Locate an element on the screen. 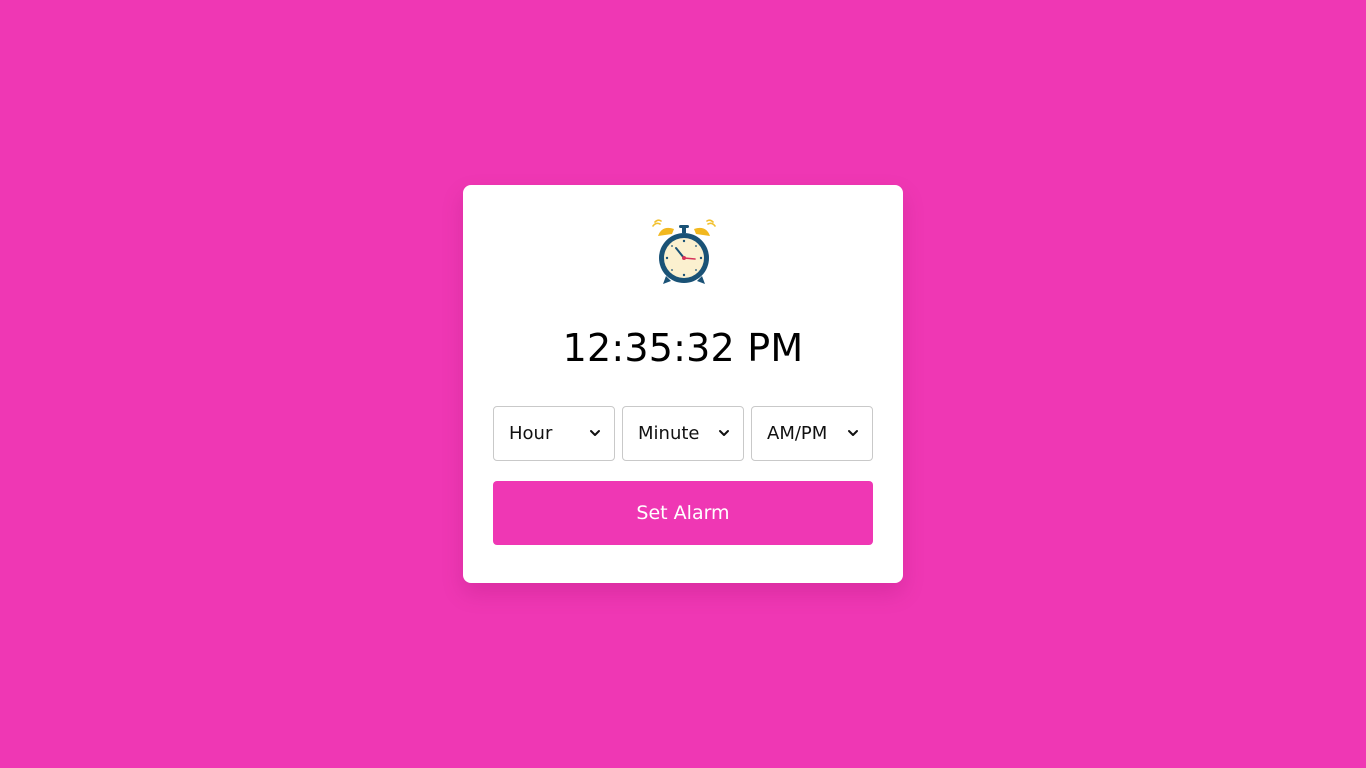  current-time: 12:35:32 PM is located at coordinates (683, 348).